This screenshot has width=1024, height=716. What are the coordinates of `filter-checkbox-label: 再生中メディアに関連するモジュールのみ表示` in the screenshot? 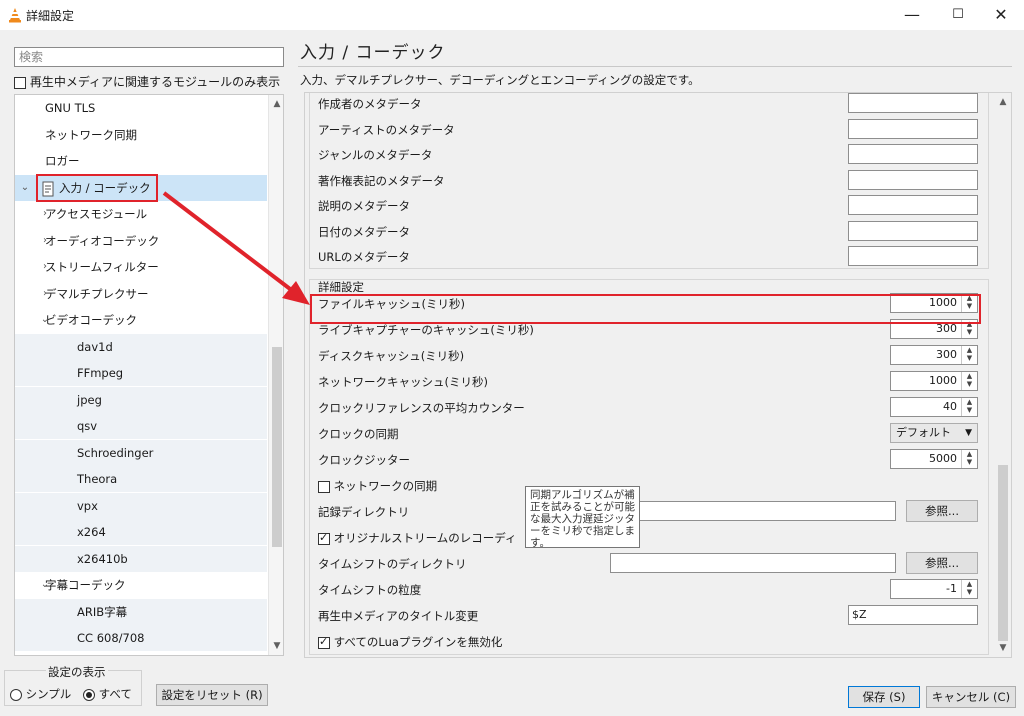 It's located at (155, 82).